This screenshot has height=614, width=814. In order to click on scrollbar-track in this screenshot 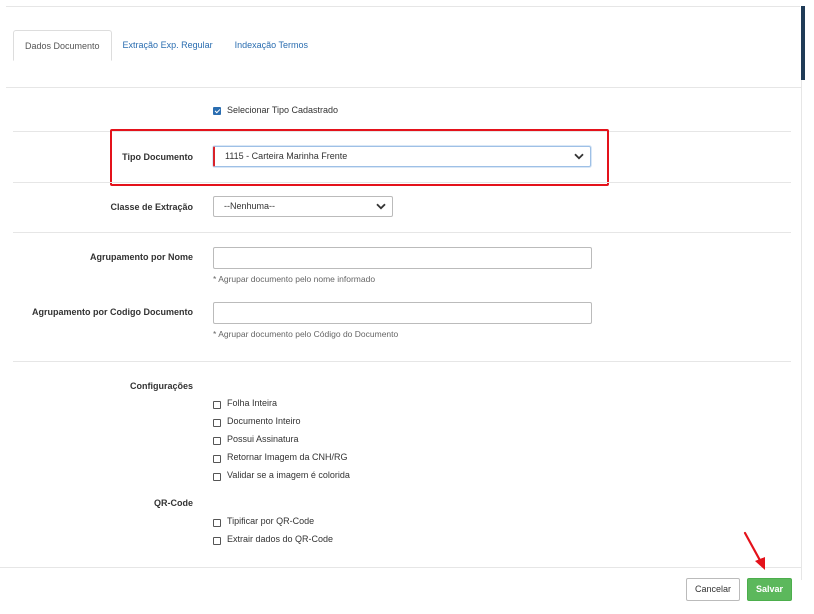, I will do `click(801, 330)`.